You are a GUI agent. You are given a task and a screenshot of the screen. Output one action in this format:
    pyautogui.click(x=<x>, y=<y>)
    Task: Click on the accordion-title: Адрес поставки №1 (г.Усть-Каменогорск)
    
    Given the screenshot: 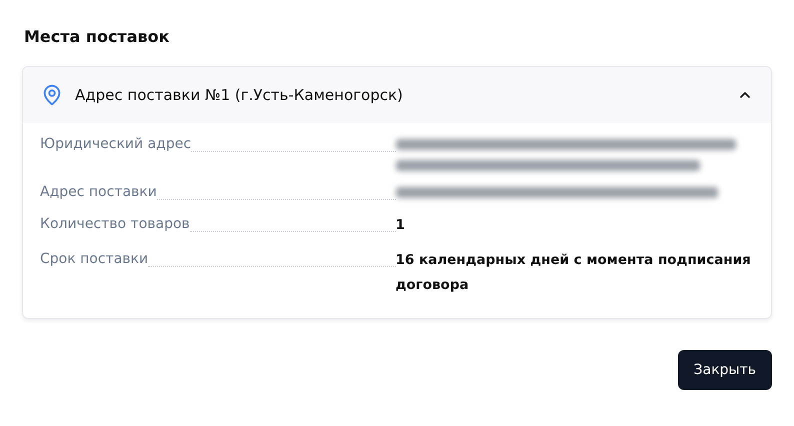 What is the action you would take?
    pyautogui.click(x=239, y=95)
    